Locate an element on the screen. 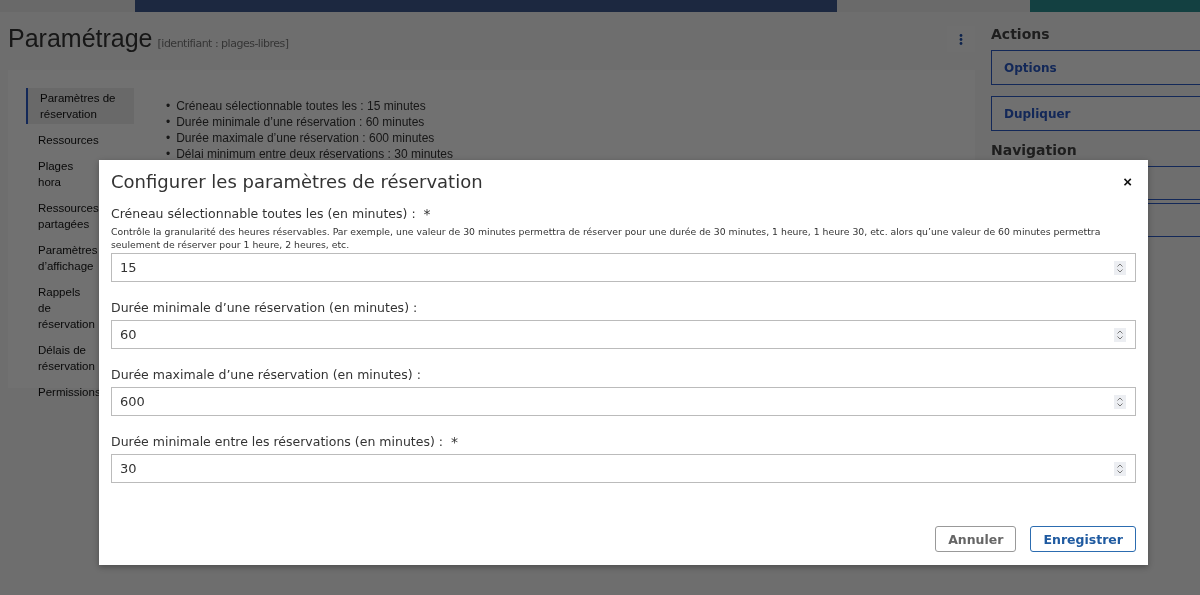  summary-item: Durée maximale d’une réservation : 600 minutes is located at coordinates (305, 138).